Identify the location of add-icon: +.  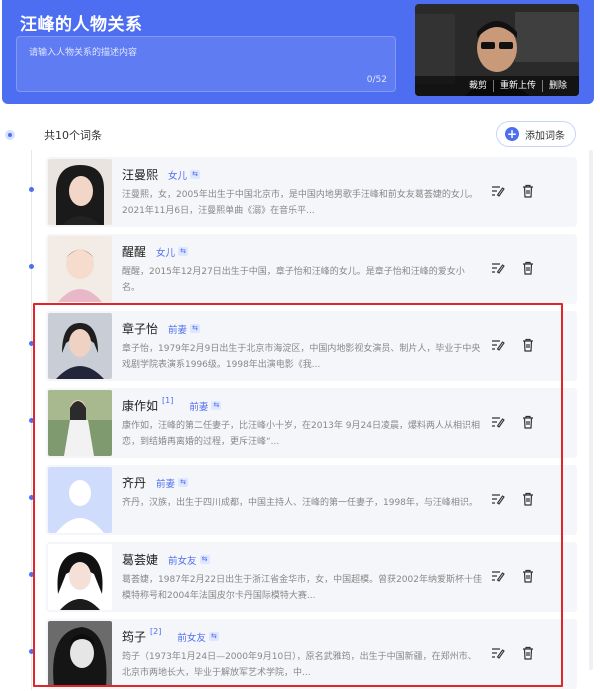
(512, 134).